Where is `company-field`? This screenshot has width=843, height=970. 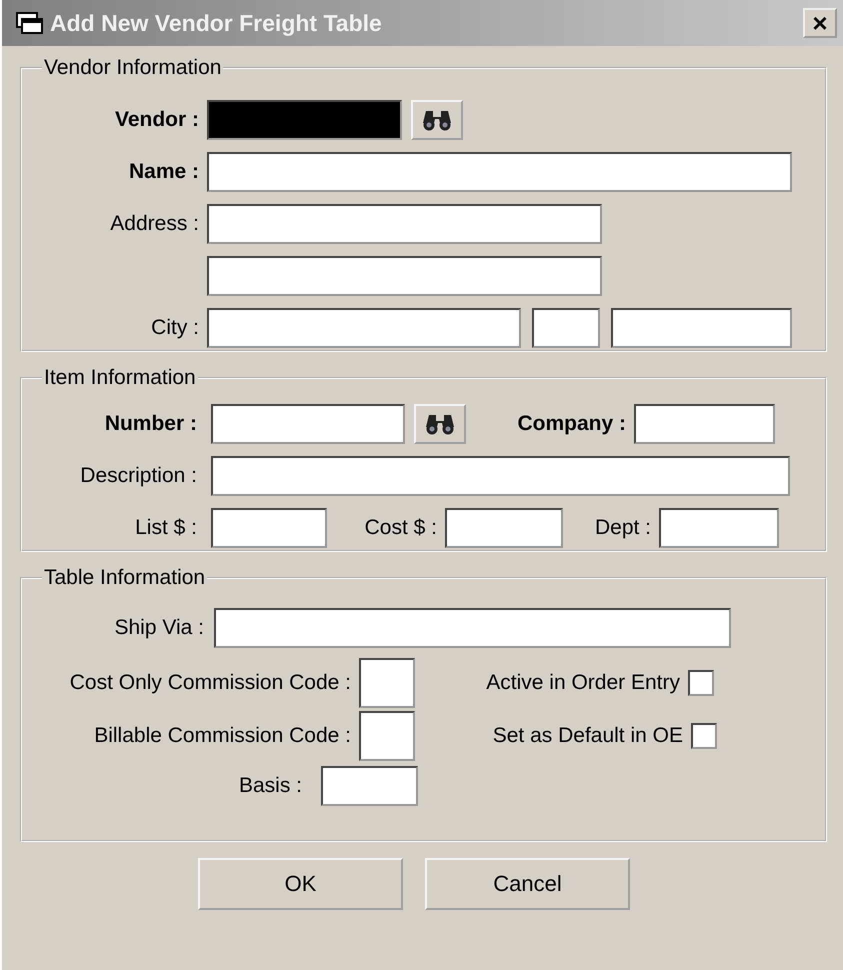 company-field is located at coordinates (704, 424).